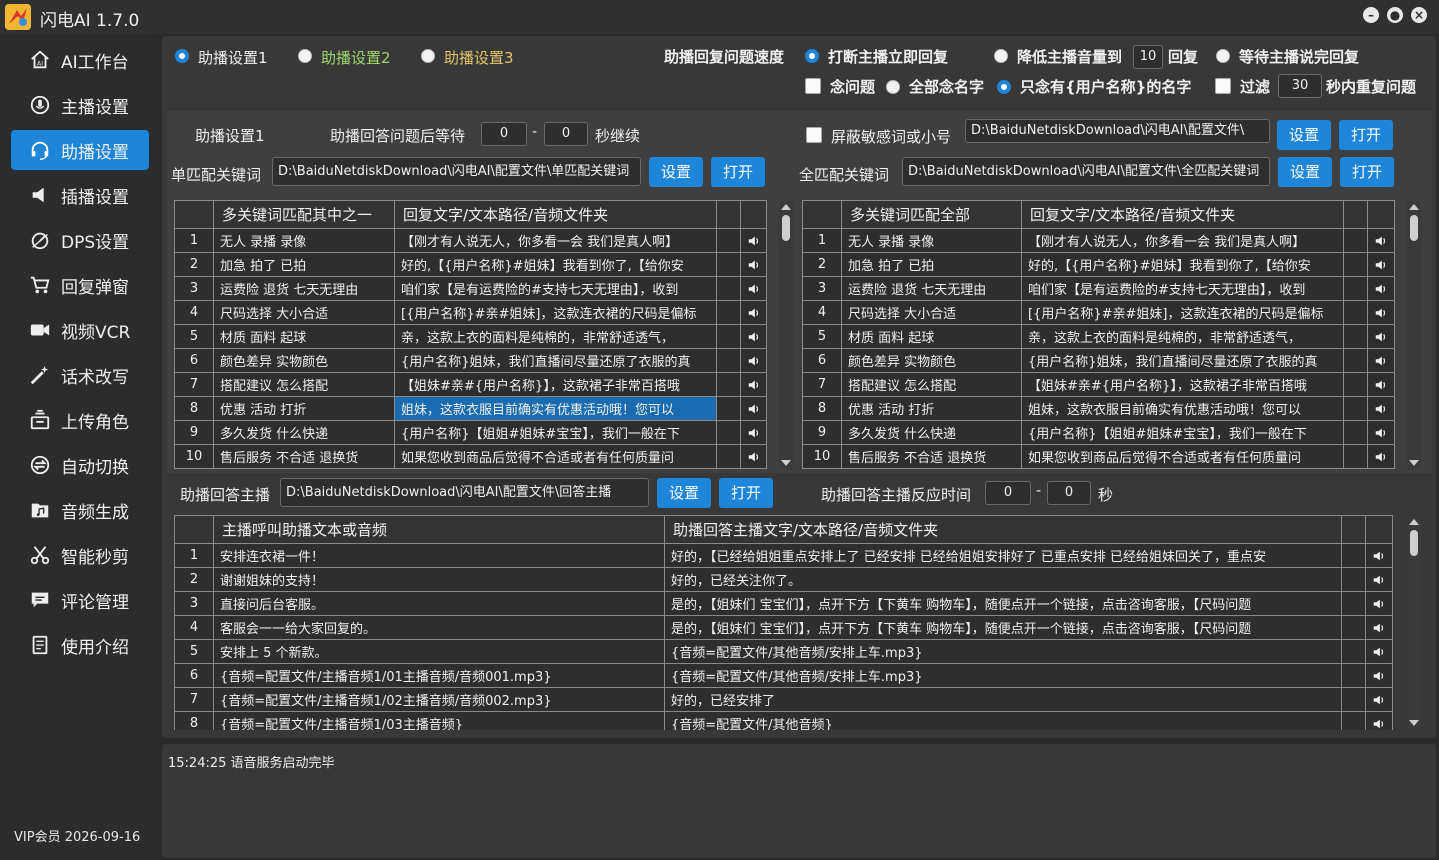 Image resolution: width=1439 pixels, height=860 pixels. What do you see at coordinates (1182, 336) in the screenshot?
I see `reply-cell: 亲，这款上衣的面料是纯棉的，非常舒适透气，` at bounding box center [1182, 336].